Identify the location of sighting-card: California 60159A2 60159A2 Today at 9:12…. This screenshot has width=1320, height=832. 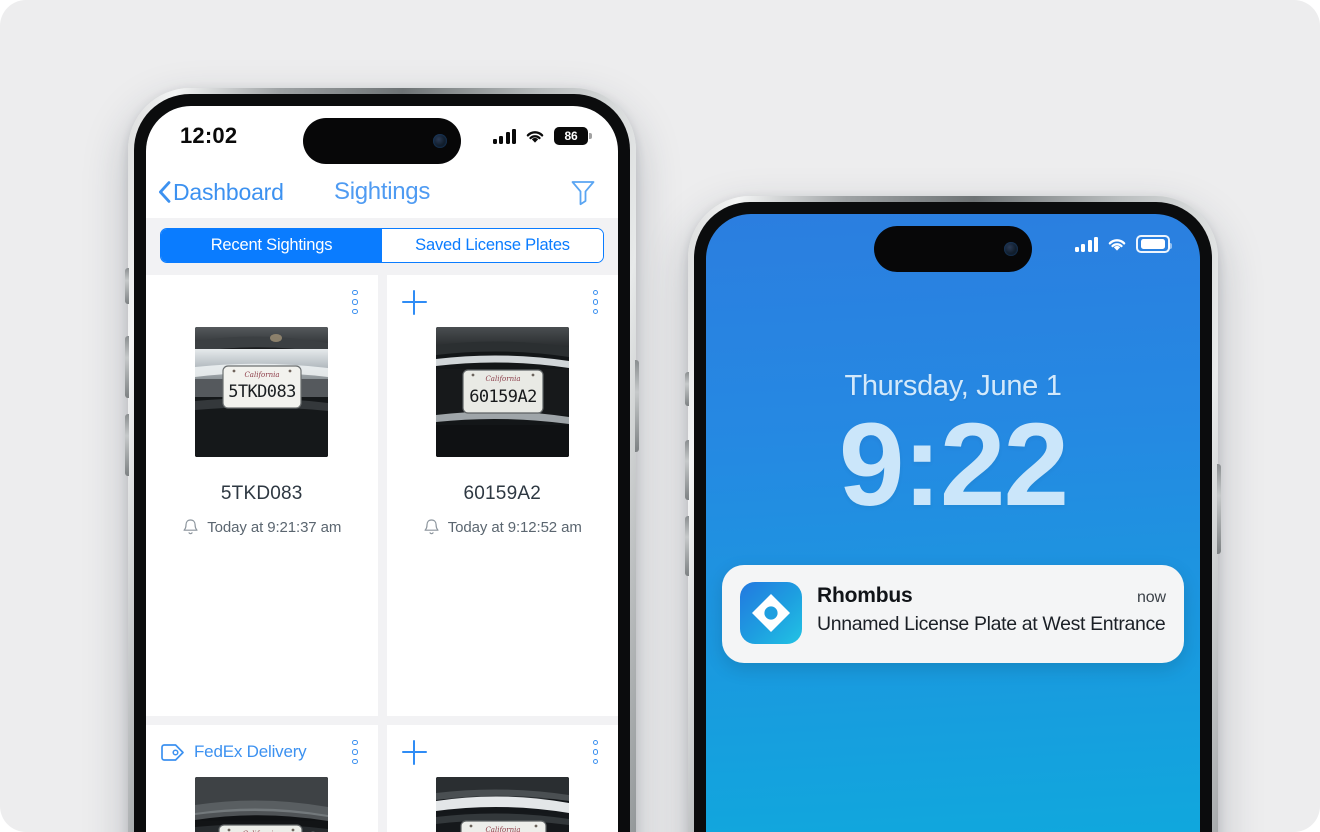
(502, 495).